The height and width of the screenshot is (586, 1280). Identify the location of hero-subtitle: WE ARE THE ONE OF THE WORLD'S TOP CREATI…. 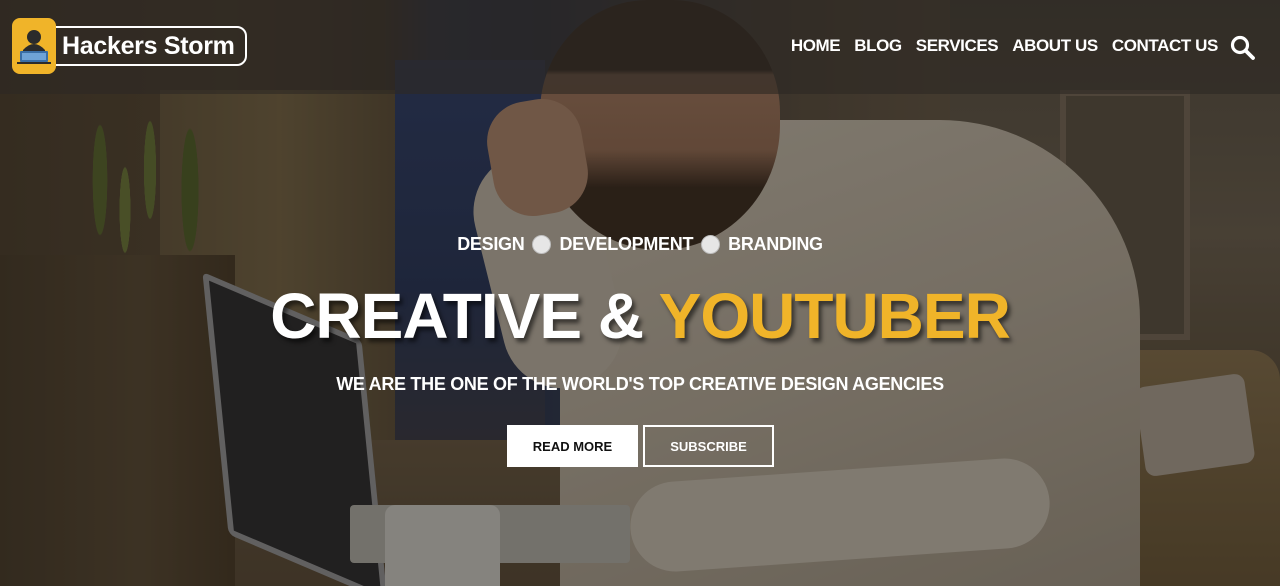
(640, 384).